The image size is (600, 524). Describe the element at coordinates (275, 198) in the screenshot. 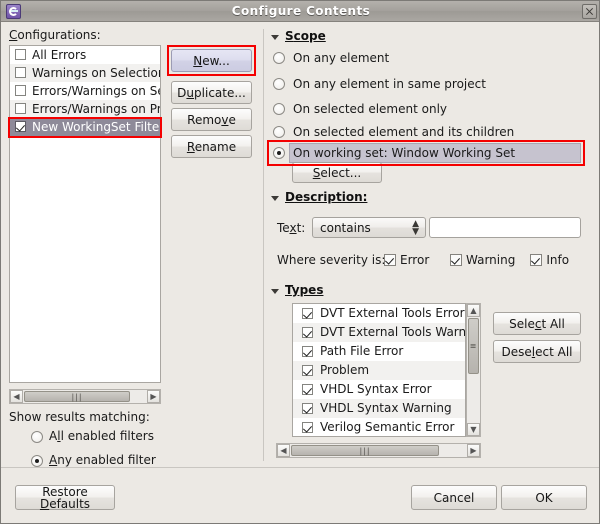

I see `description-twisty-icon` at that location.